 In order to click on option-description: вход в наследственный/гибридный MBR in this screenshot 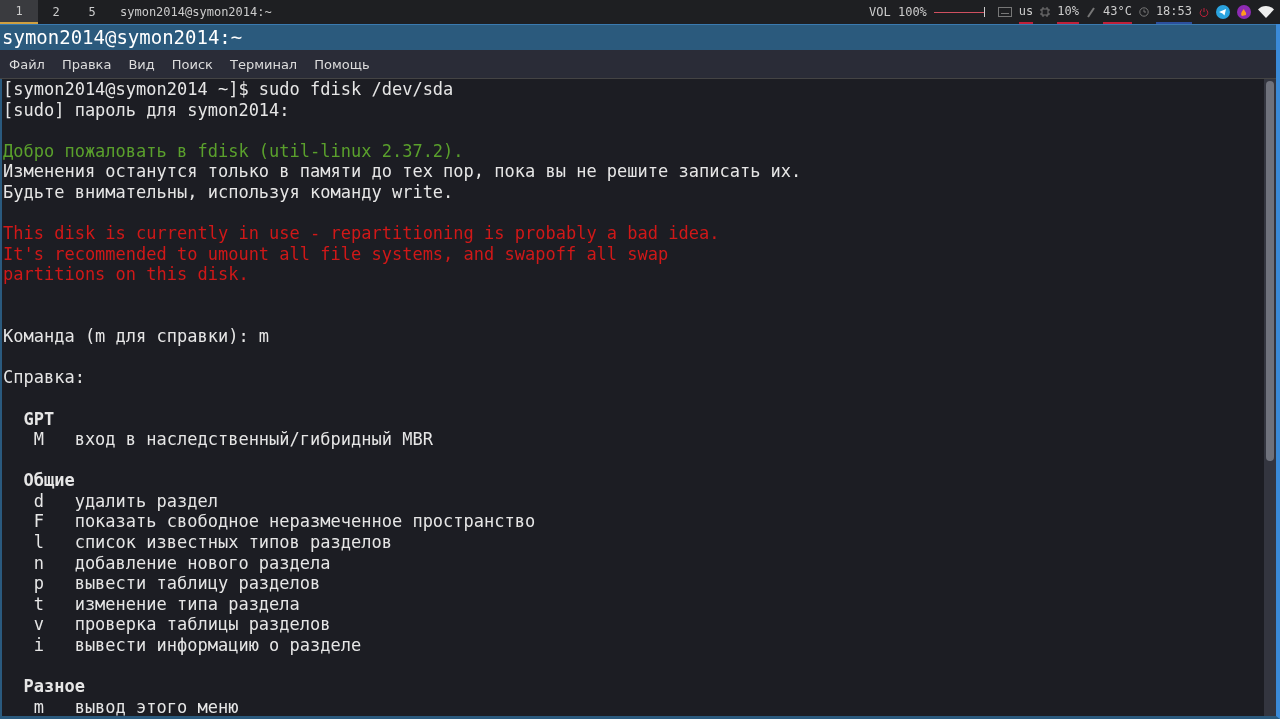, I will do `click(253, 439)`.